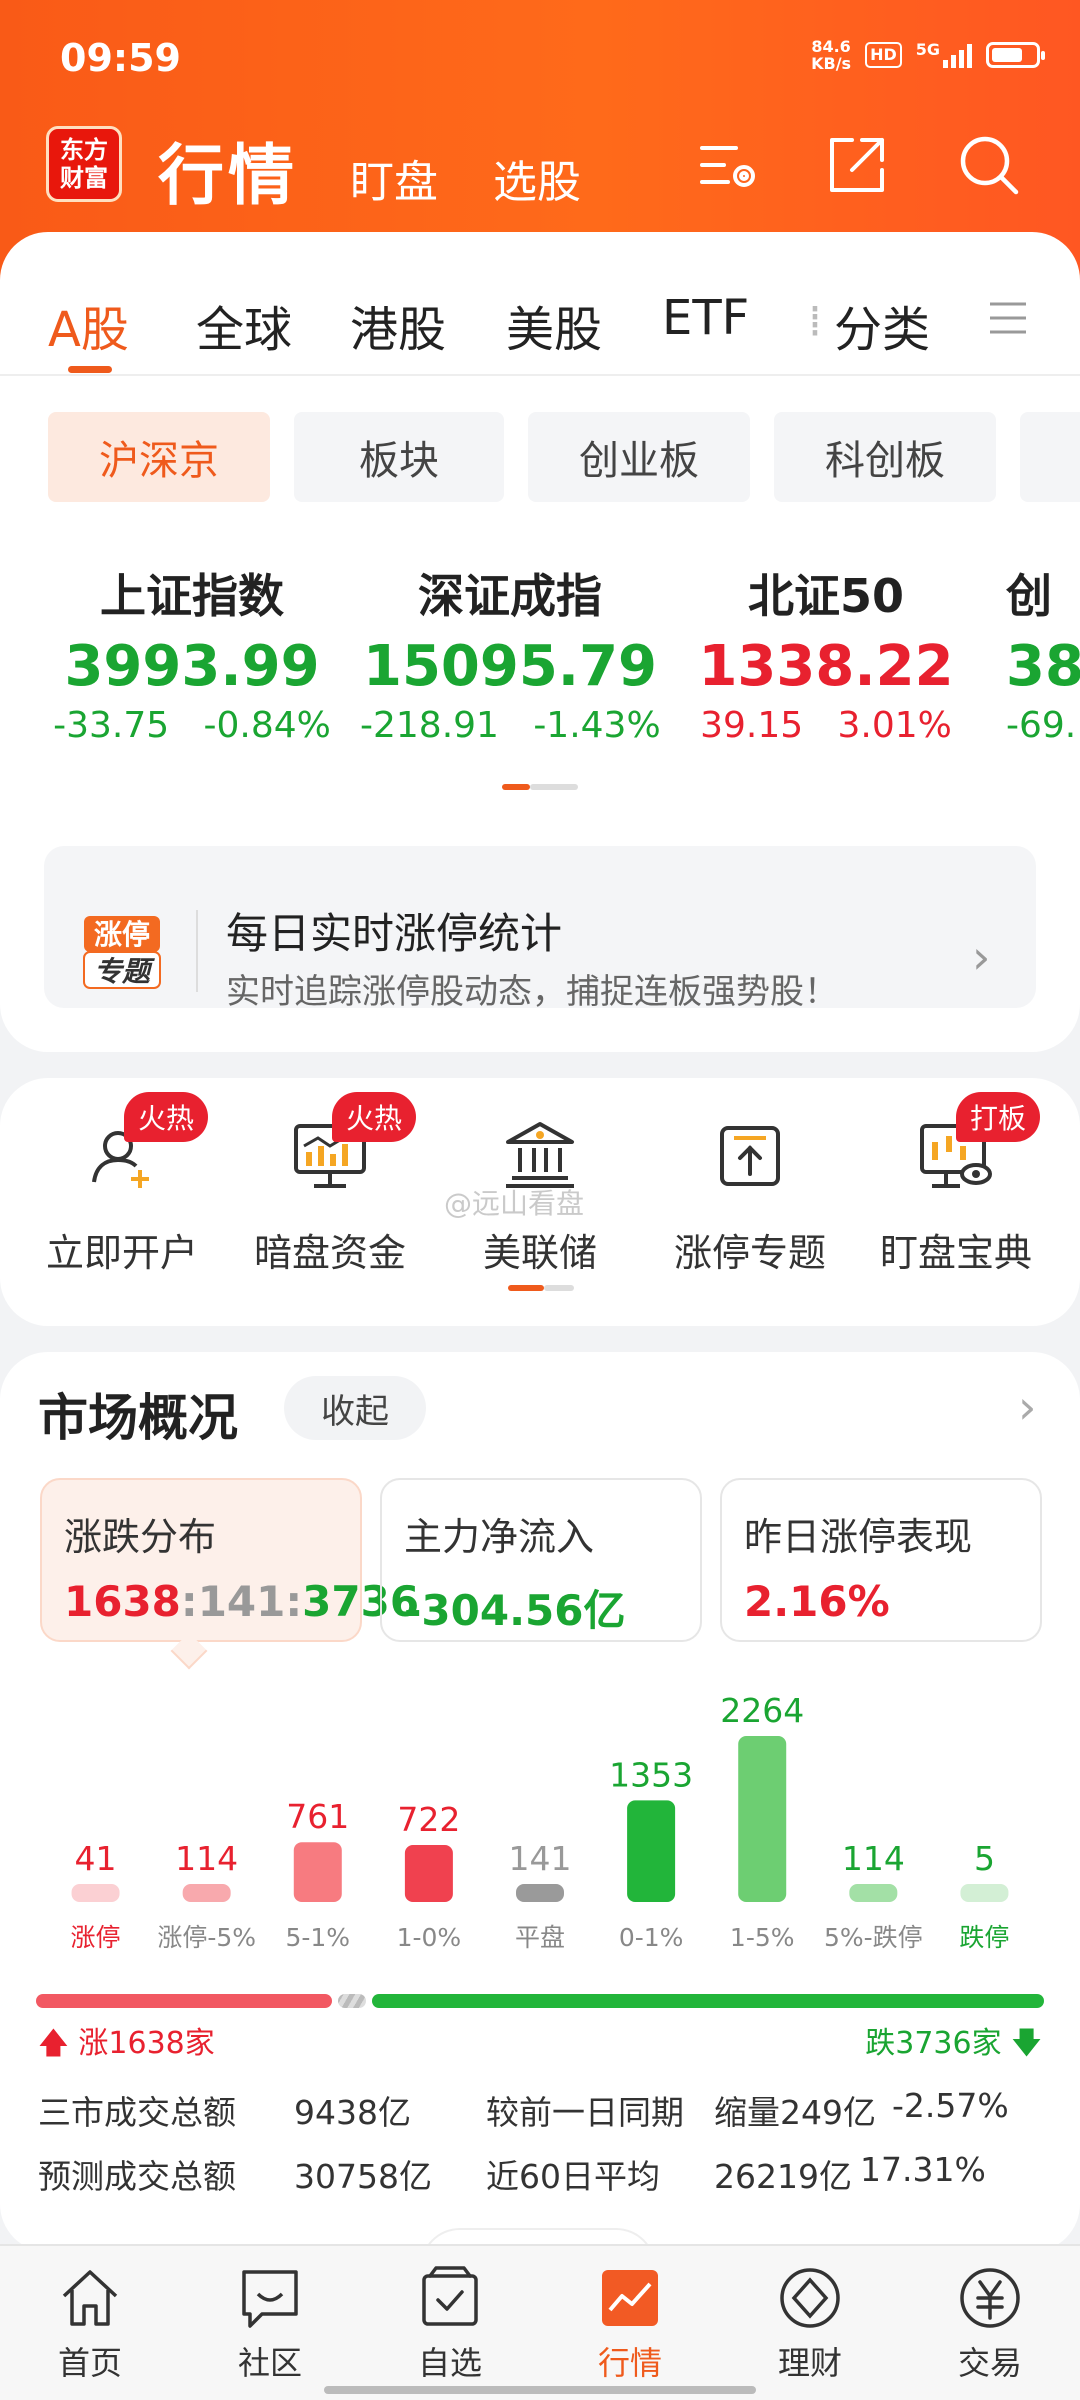 The image size is (1080, 2400). What do you see at coordinates (53, 2043) in the screenshot?
I see `arrow-up-icon: 🡅` at bounding box center [53, 2043].